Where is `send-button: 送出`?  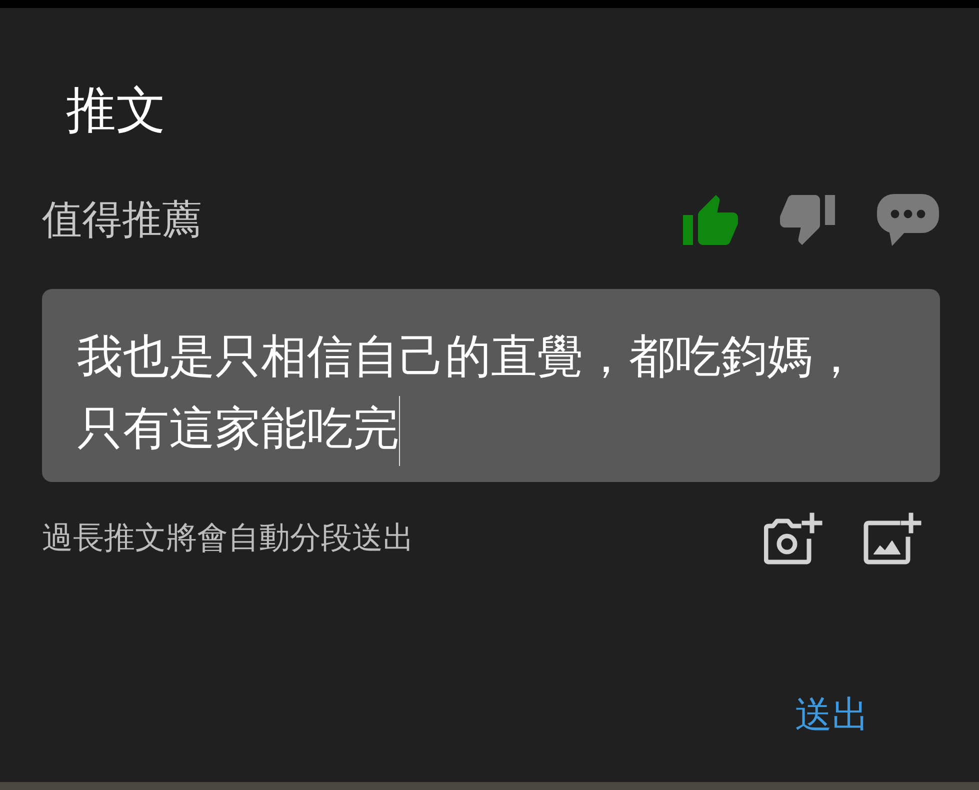
send-button: 送出 is located at coordinates (832, 715).